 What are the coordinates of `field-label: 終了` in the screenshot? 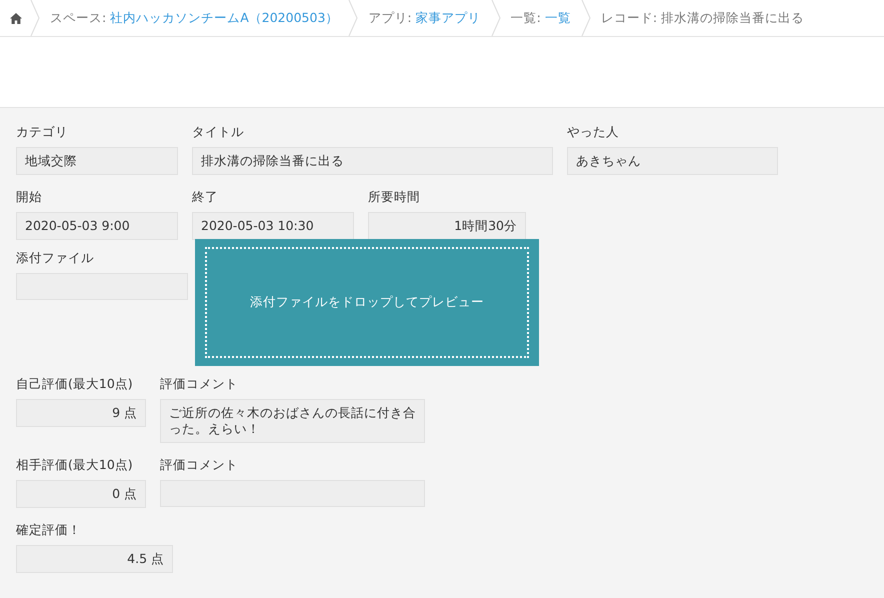 It's located at (205, 197).